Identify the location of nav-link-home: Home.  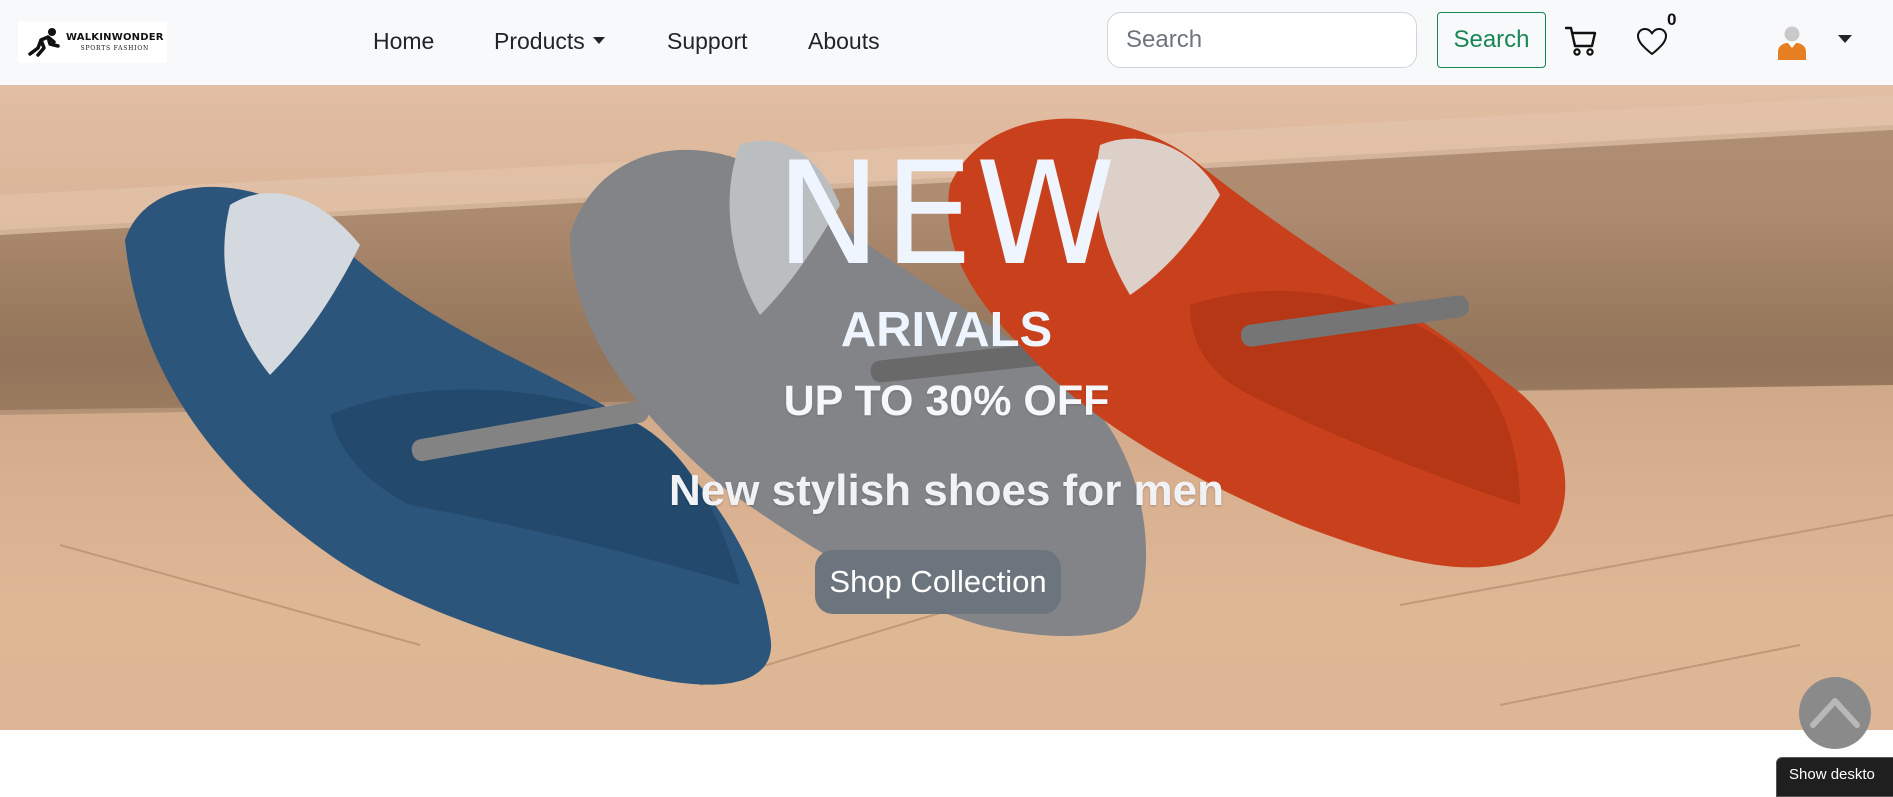
(403, 41).